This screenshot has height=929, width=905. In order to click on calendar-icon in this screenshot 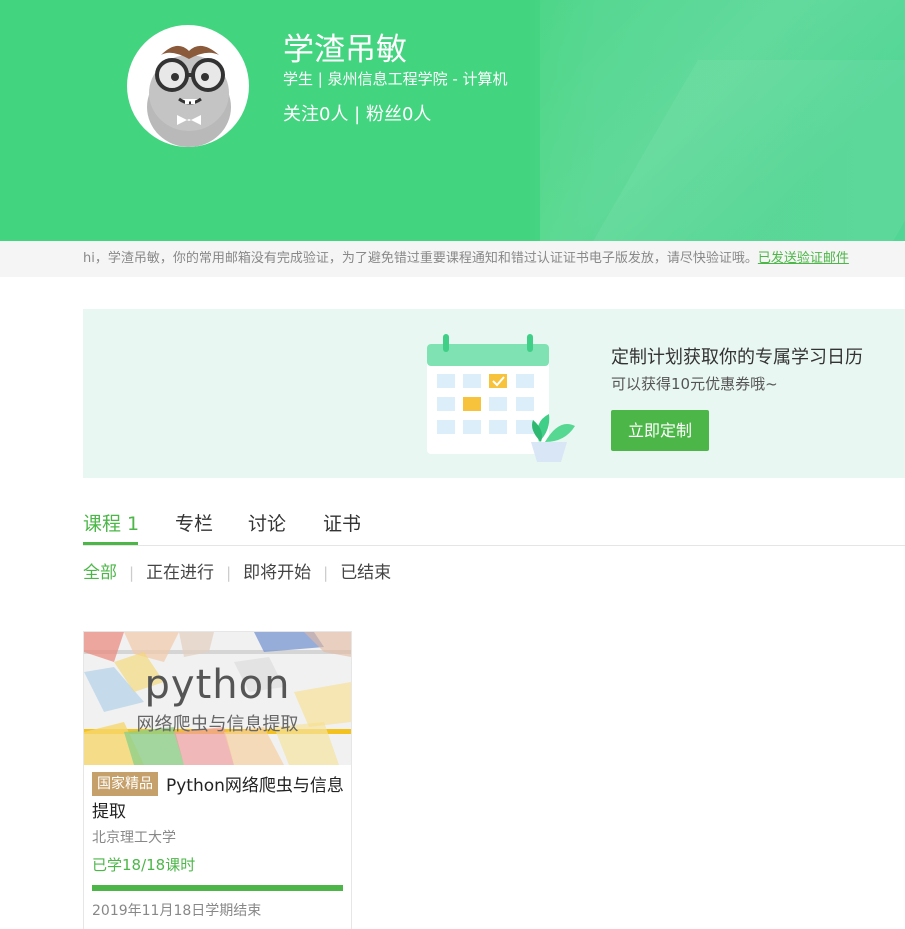, I will do `click(501, 398)`.